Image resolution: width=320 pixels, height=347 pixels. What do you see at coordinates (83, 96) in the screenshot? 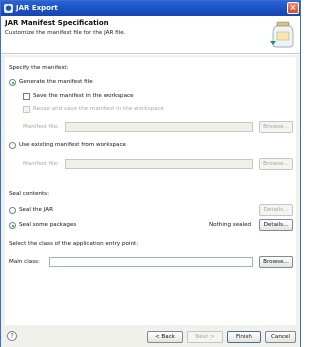
I see `save-manifest-label: Save the manifest in the workspace` at bounding box center [83, 96].